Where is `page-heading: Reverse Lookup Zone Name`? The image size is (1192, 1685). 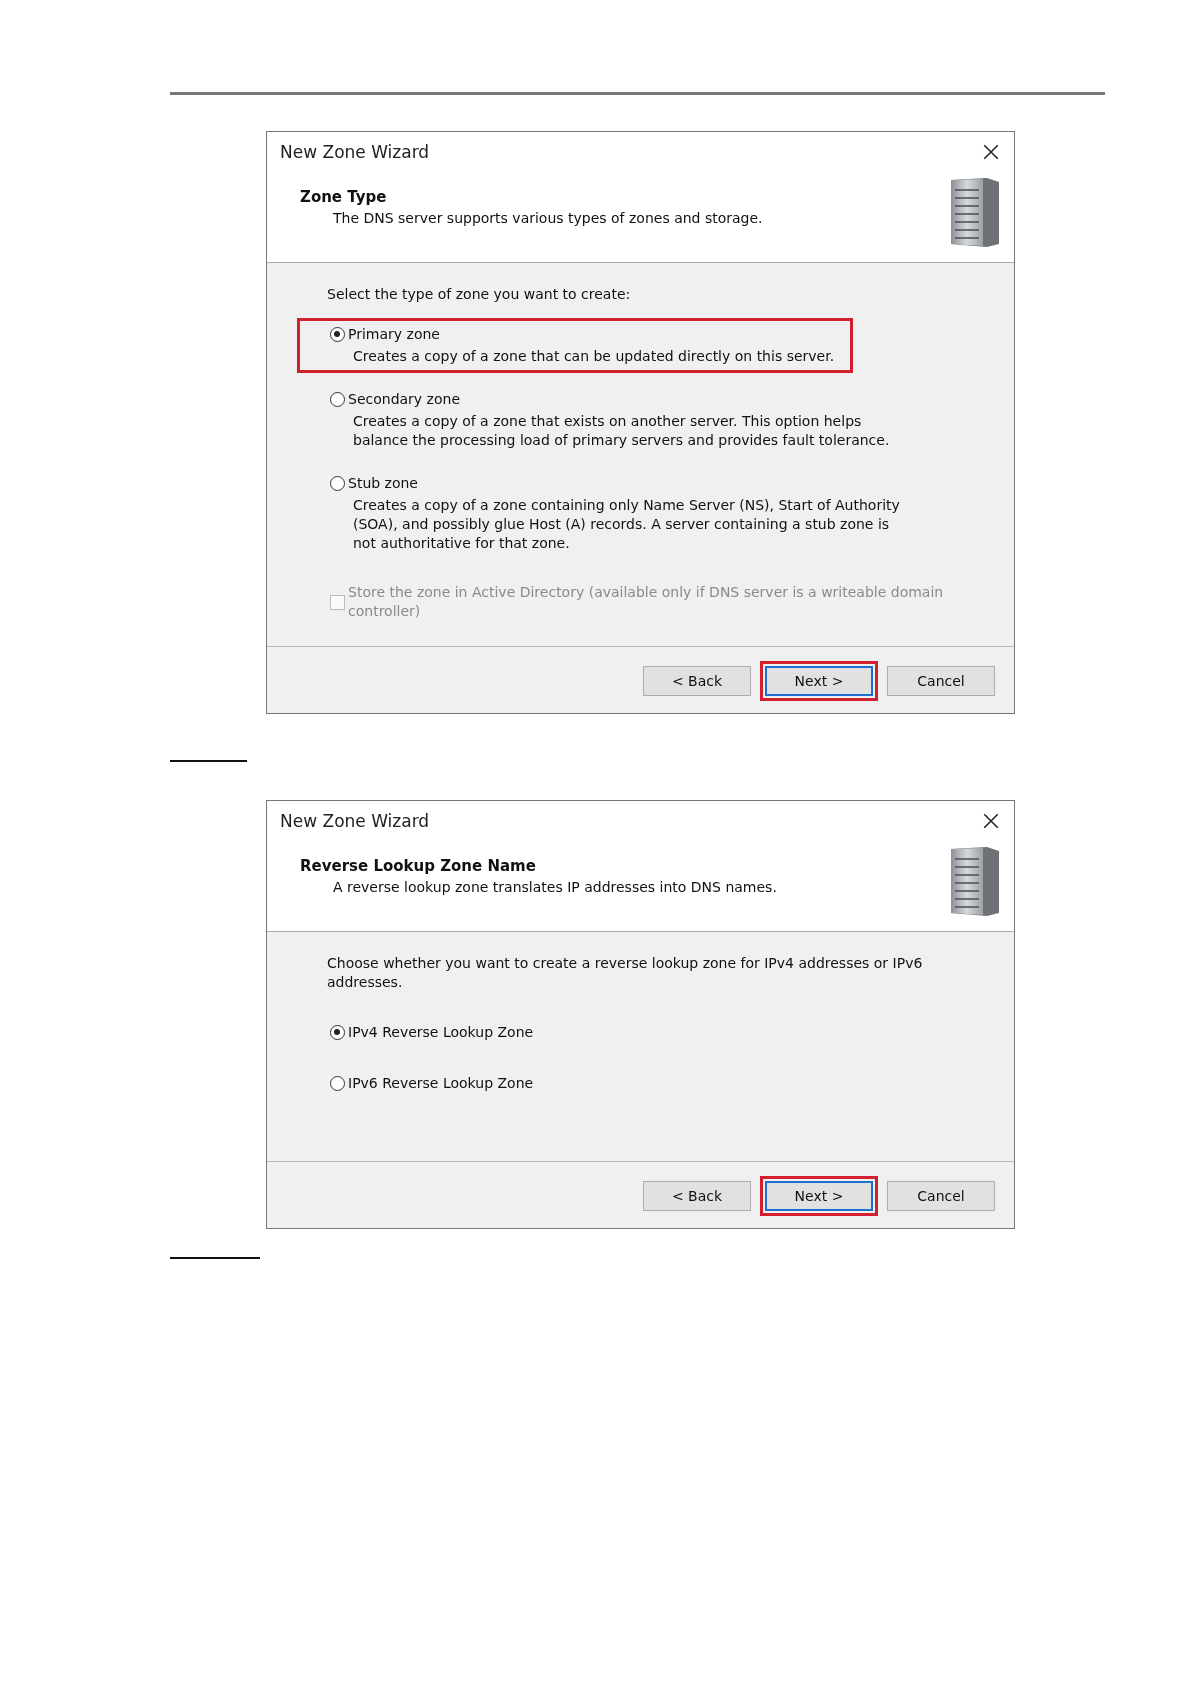
page-heading: Reverse Lookup Zone Name is located at coordinates (418, 866).